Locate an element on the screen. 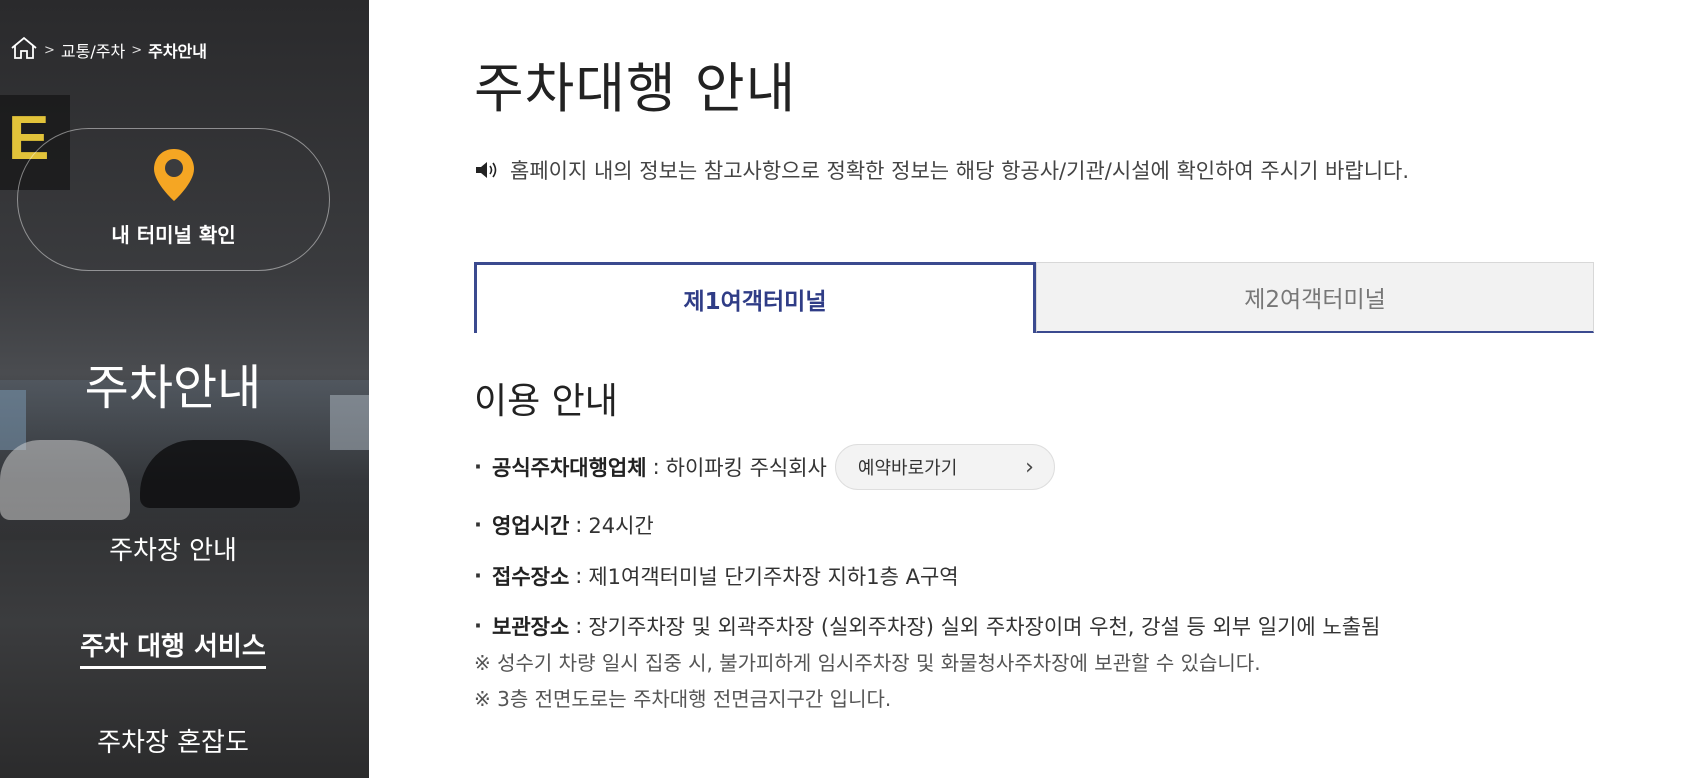 This screenshot has height=778, width=1683. info-key: 공식주차대행업체 is located at coordinates (569, 468).